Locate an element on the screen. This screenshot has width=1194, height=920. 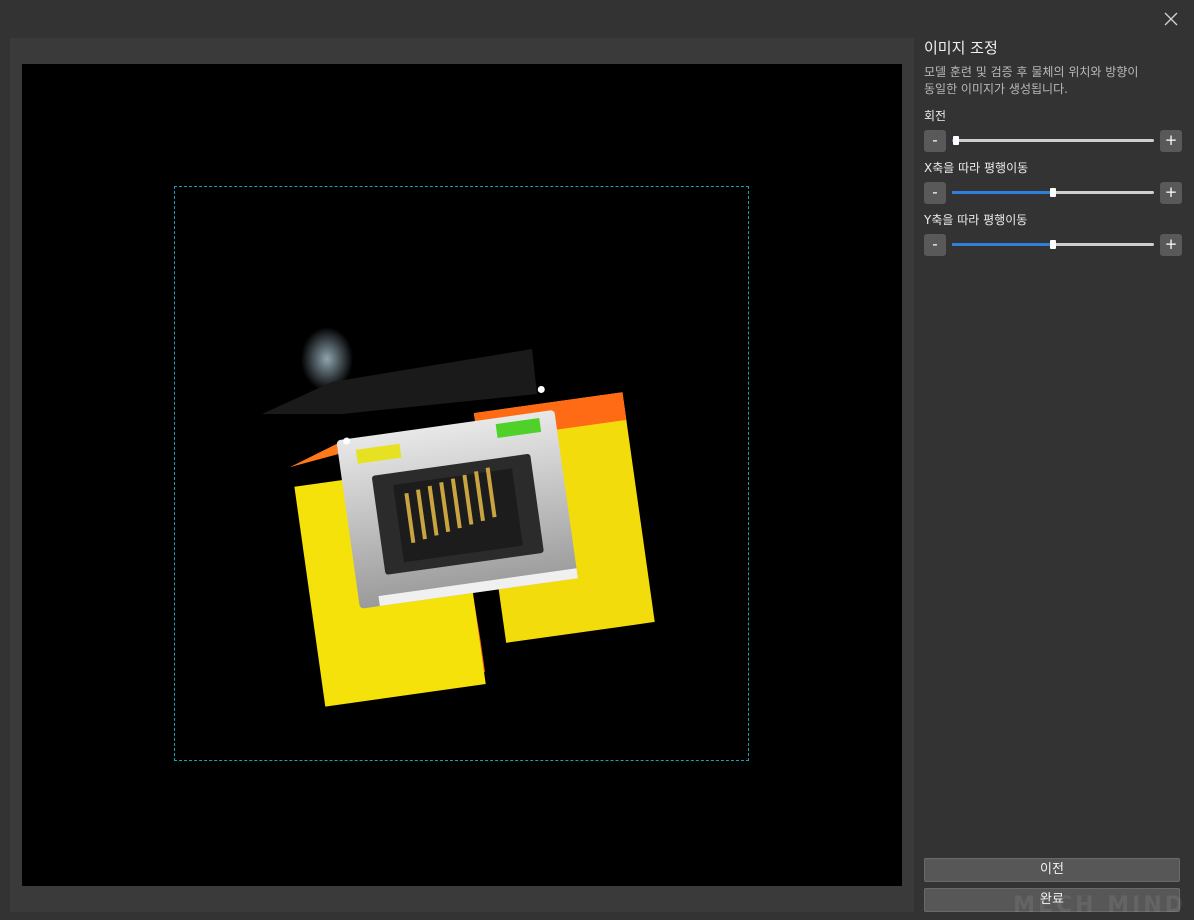
x-translate-control: - + is located at coordinates (1053, 193).